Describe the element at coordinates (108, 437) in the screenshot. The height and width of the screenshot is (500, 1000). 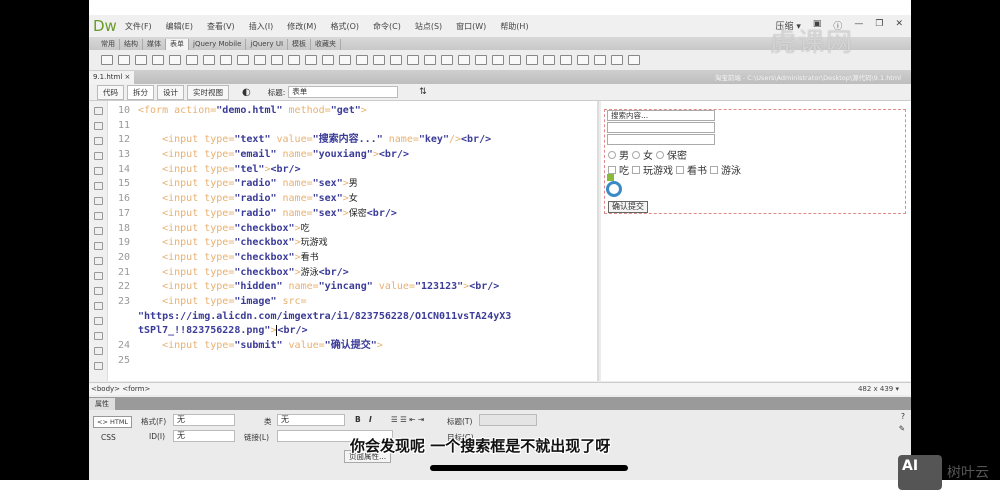
I see `css-mode-button: CSS` at that location.